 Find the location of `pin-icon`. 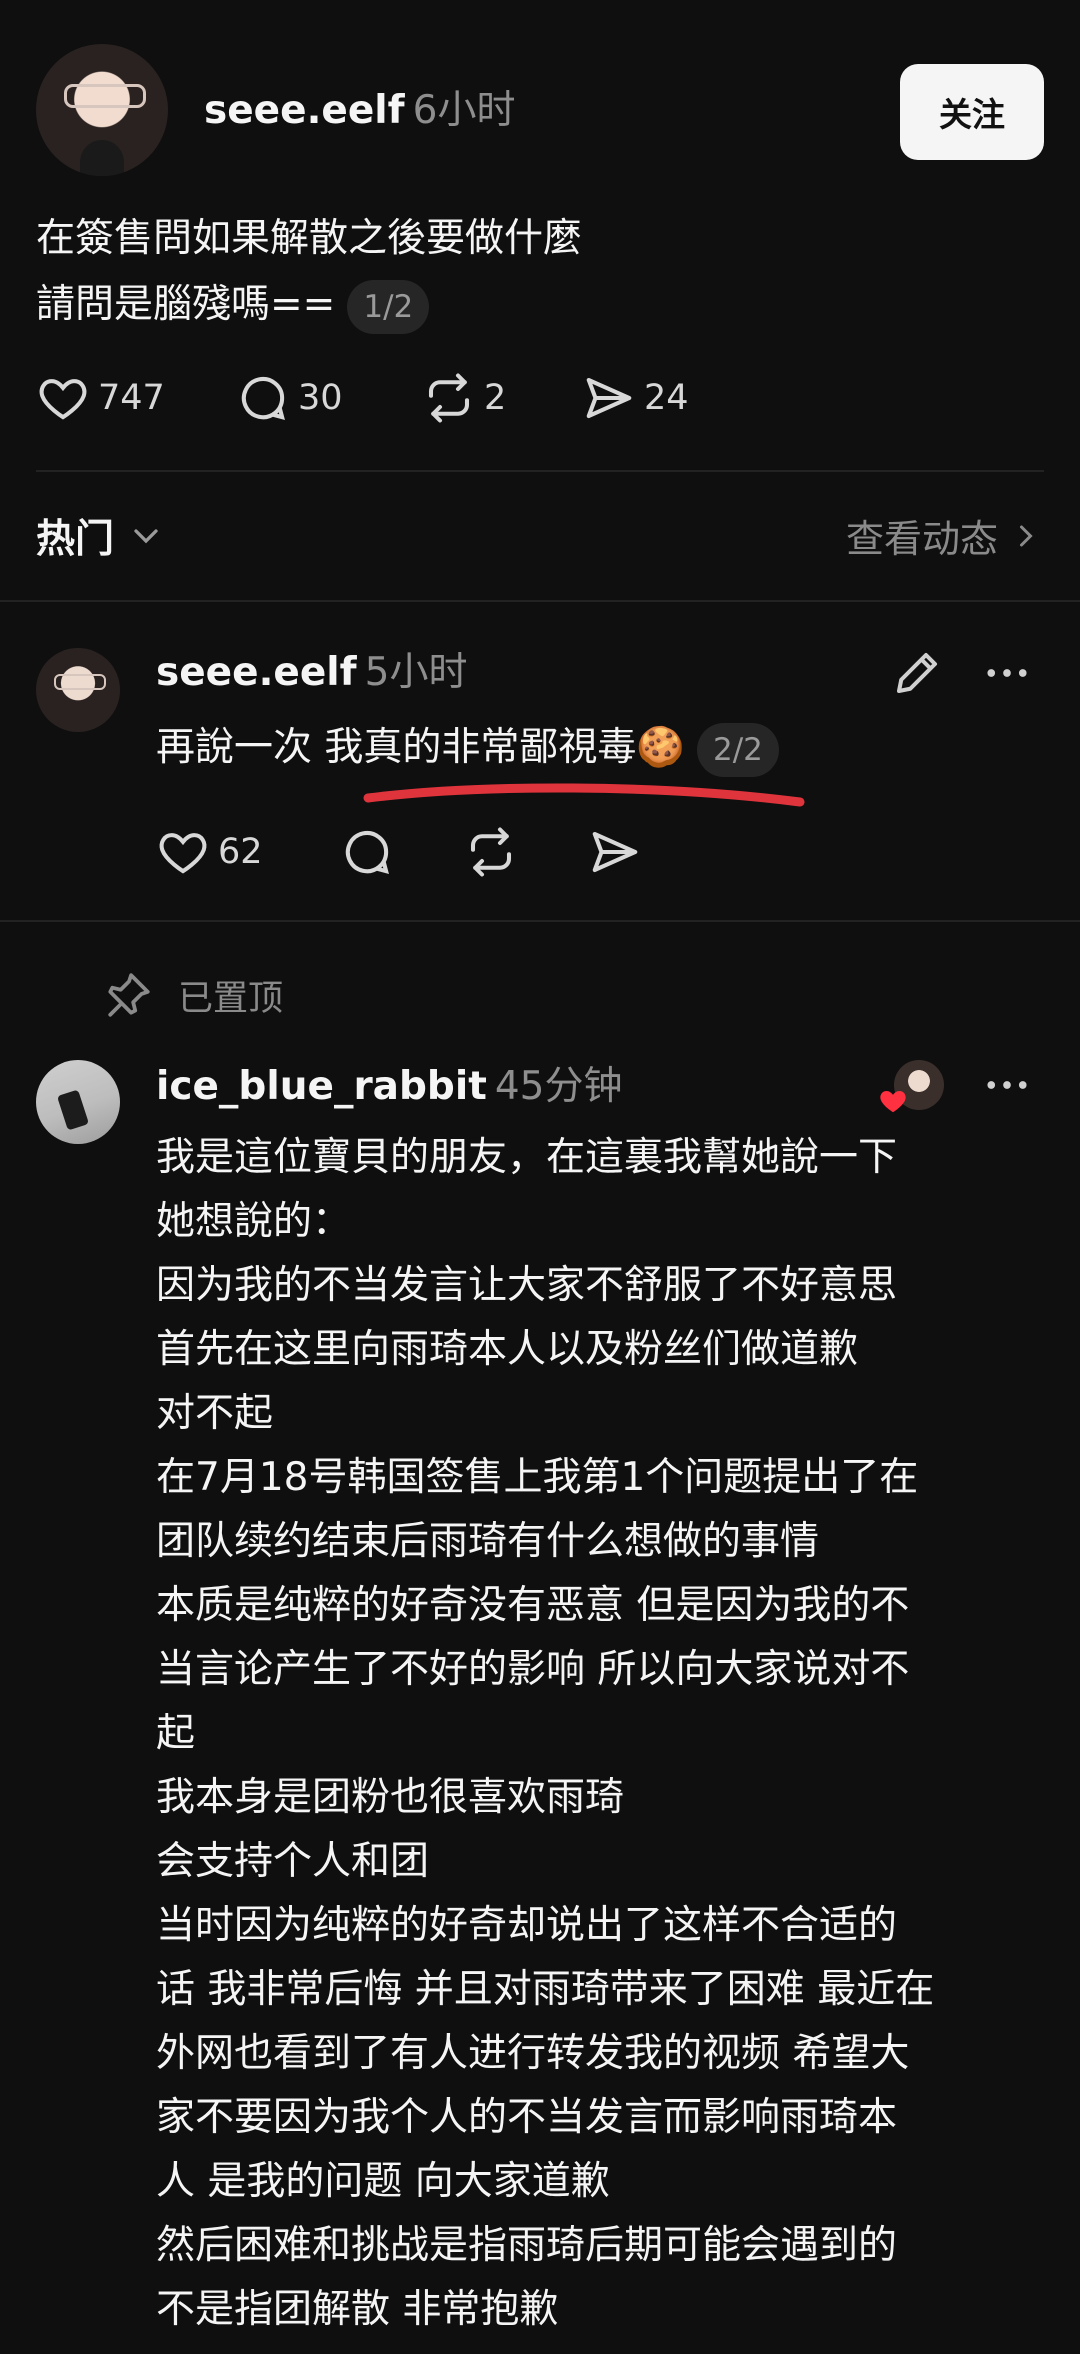

pin-icon is located at coordinates (129, 994).